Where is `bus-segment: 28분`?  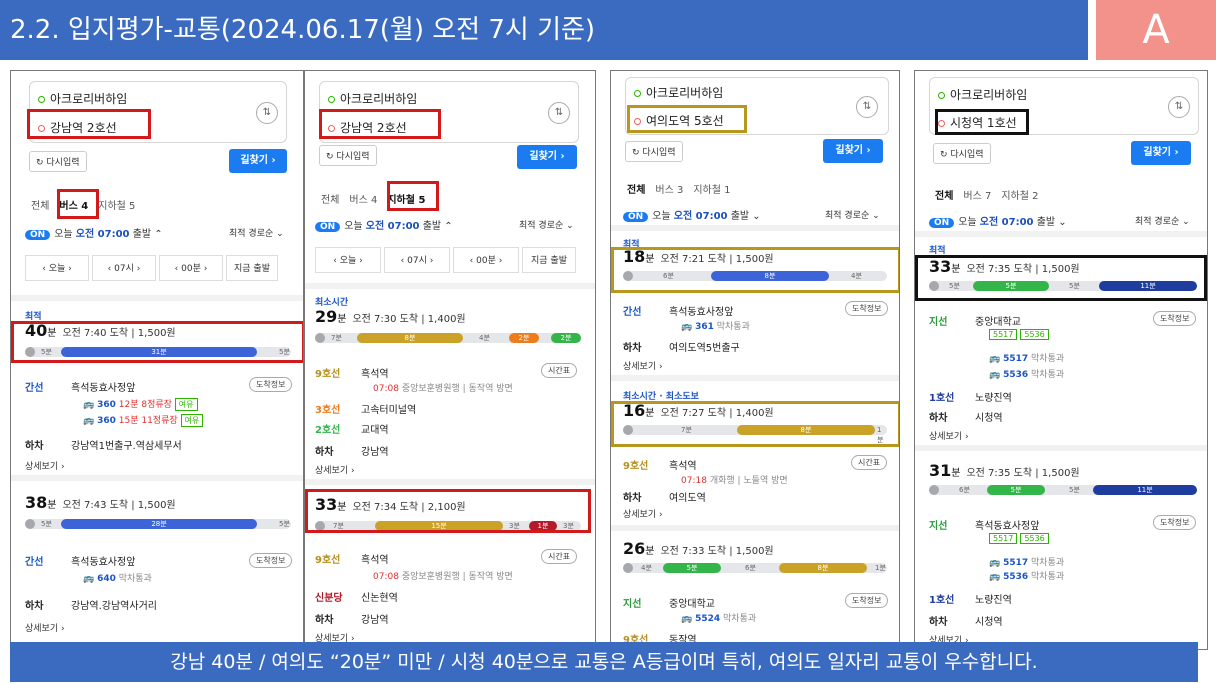 bus-segment: 28분 is located at coordinates (159, 524).